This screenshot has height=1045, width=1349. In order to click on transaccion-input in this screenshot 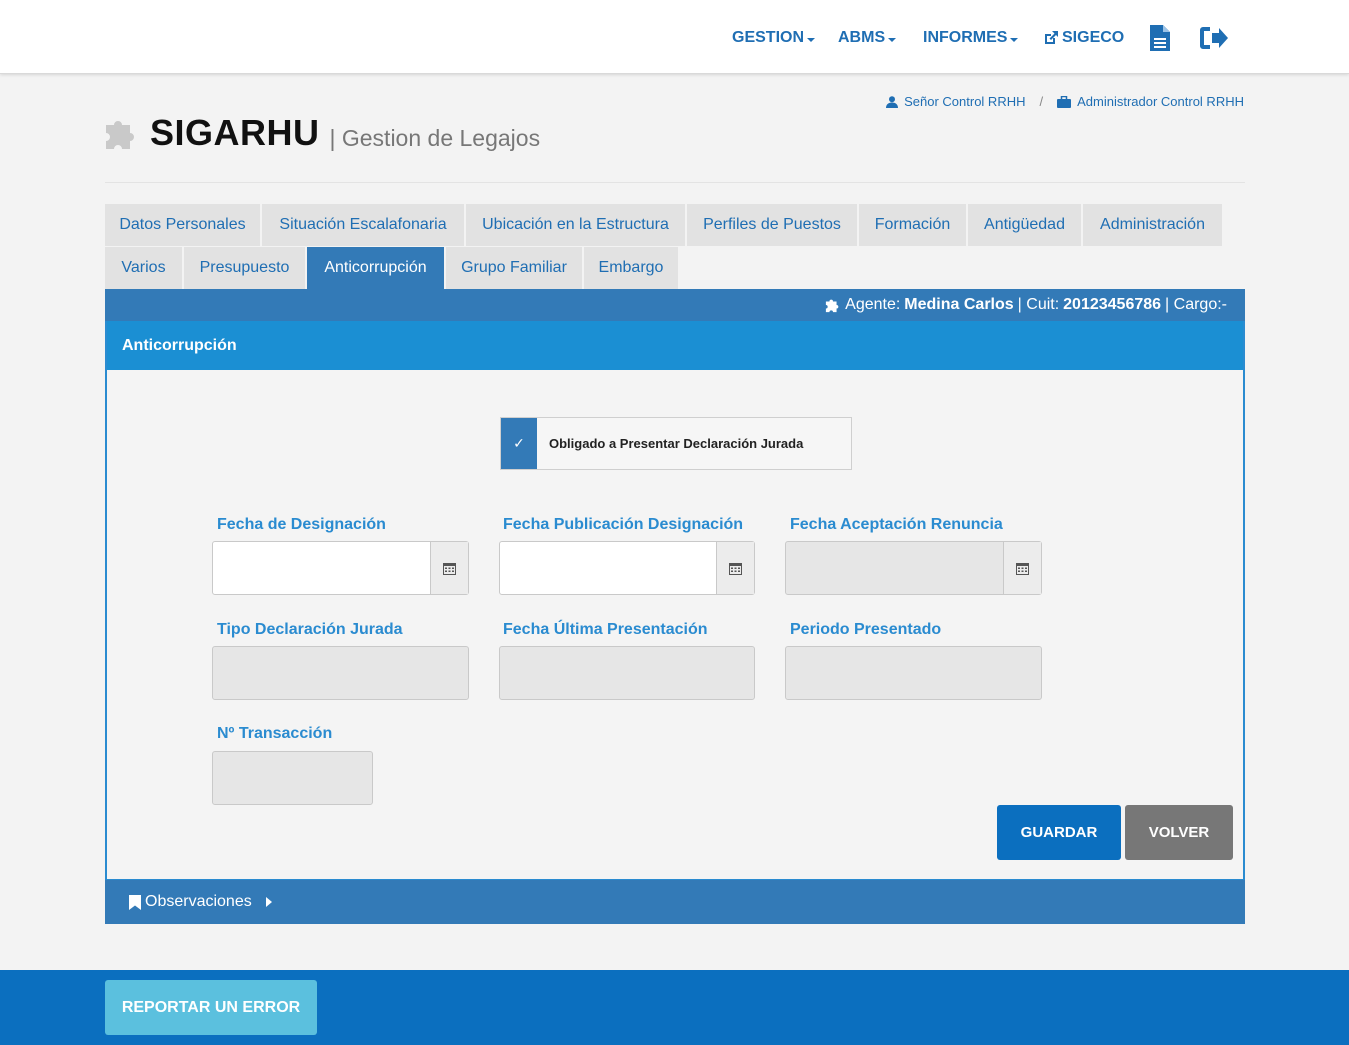, I will do `click(292, 778)`.